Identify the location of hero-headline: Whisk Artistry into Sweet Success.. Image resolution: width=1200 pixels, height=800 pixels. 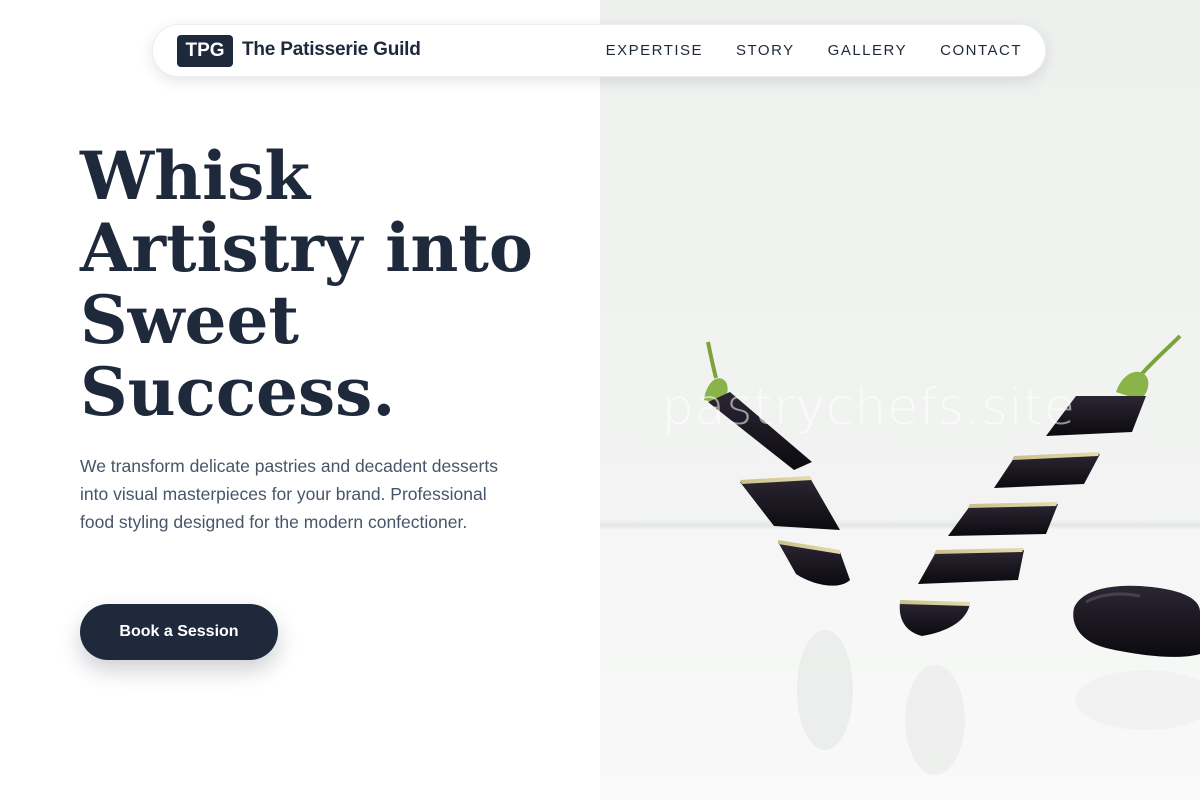
(320, 284).